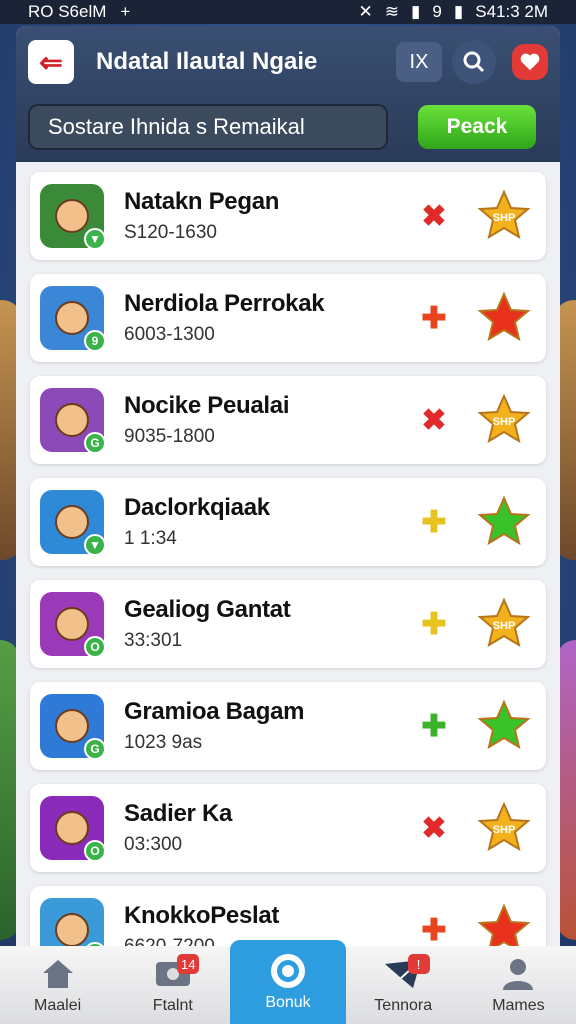 The width and height of the screenshot is (576, 1024). Describe the element at coordinates (288, 916) in the screenshot. I see `list-item: ▼ KnokkoPeslat 6620-7200 ✚` at that location.